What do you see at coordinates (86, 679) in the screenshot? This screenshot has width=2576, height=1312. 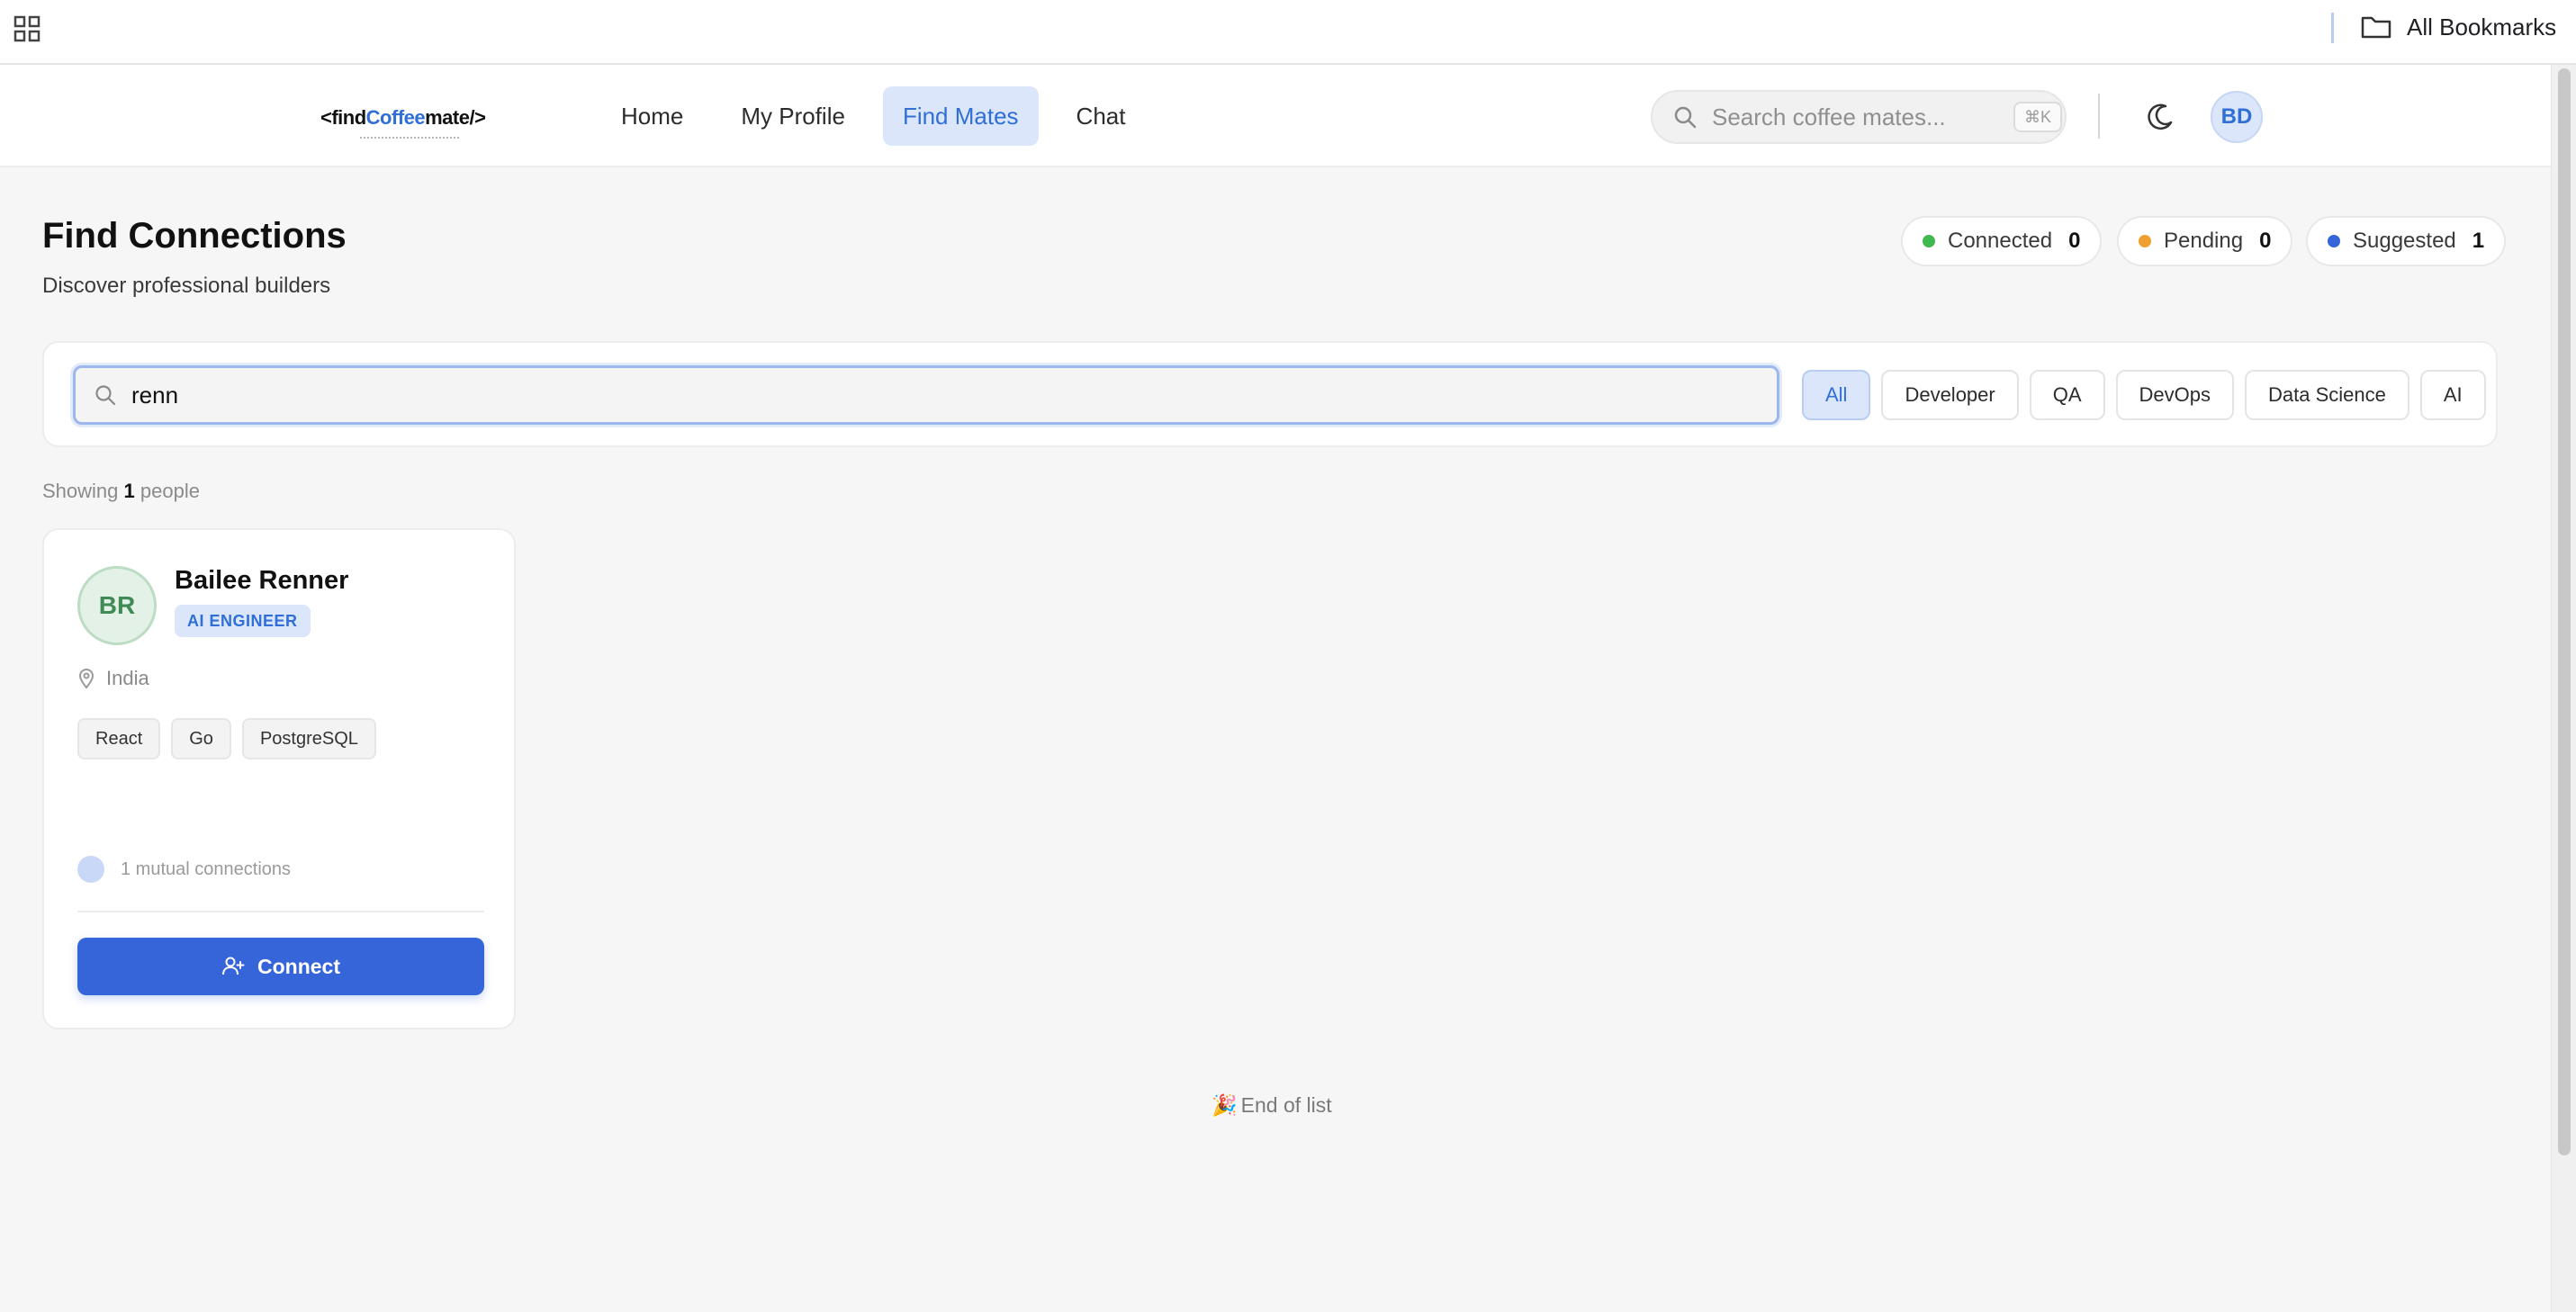 I see `map-pin-icon` at bounding box center [86, 679].